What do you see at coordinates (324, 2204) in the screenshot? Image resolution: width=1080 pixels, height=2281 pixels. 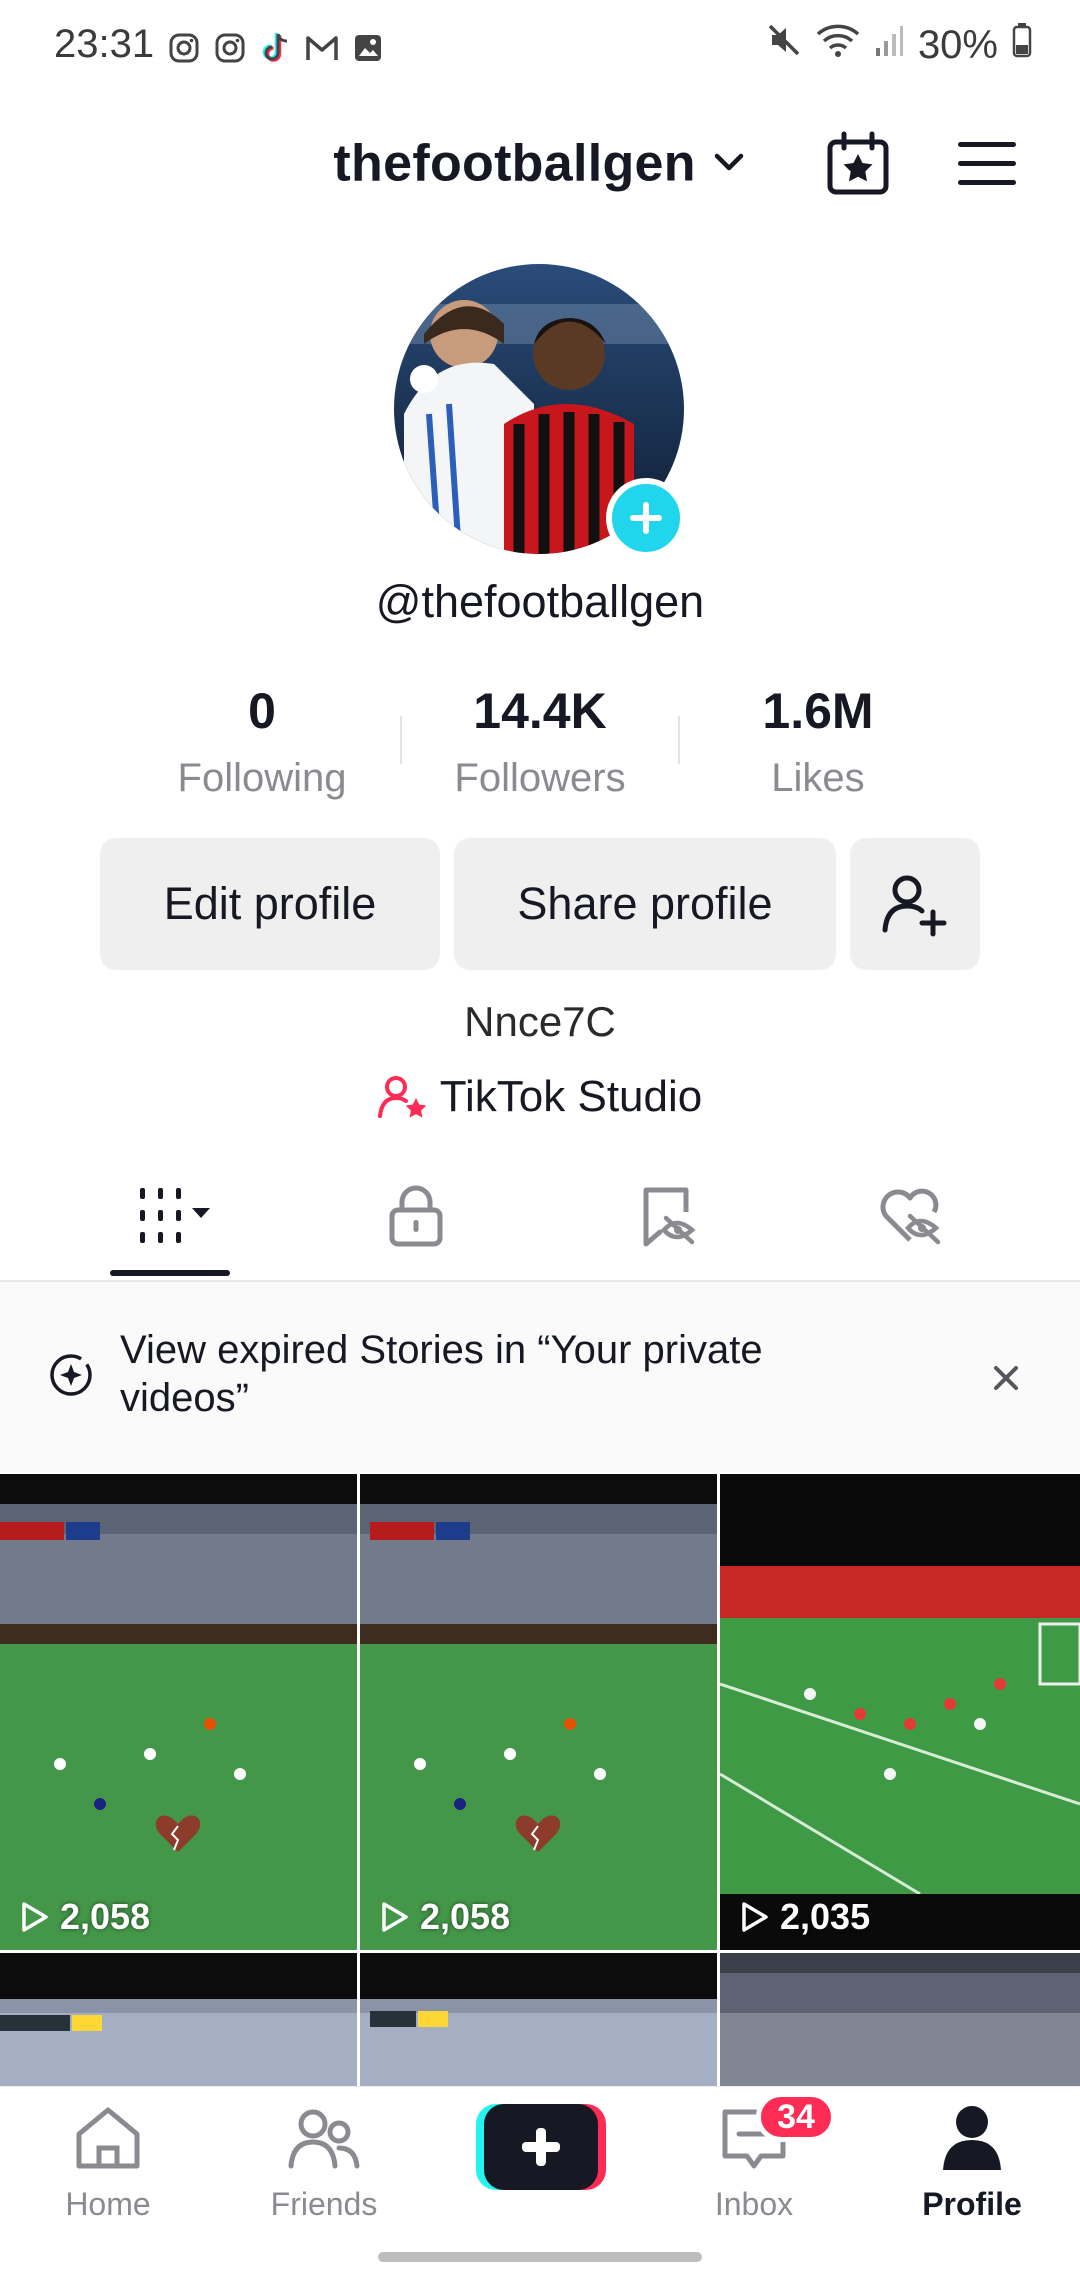 I see `nav-label: Friends` at bounding box center [324, 2204].